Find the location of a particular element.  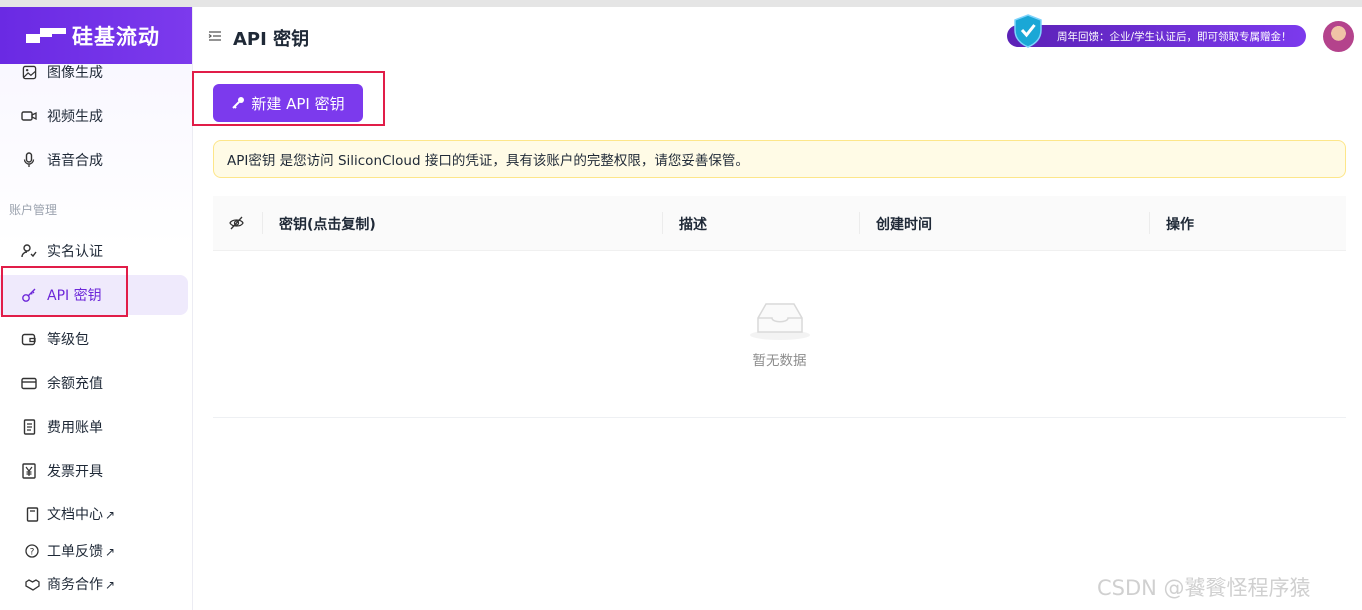

browser-top-strip is located at coordinates (681, 3).